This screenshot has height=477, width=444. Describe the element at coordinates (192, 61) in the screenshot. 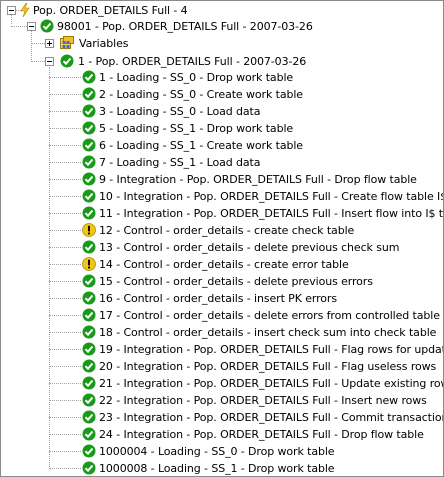

I see `step-label: 1 - Pop. ORDER_DETAILS Full - 2007-03-26` at that location.